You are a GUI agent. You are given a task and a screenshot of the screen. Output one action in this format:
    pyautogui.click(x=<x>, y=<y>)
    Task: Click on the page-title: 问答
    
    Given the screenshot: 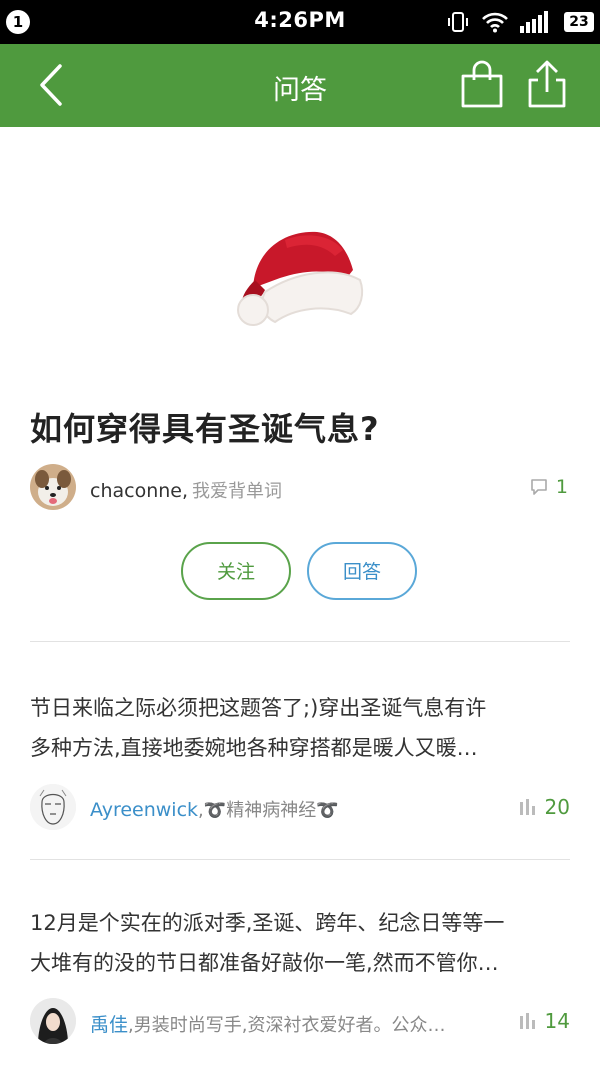 What is the action you would take?
    pyautogui.click(x=300, y=90)
    